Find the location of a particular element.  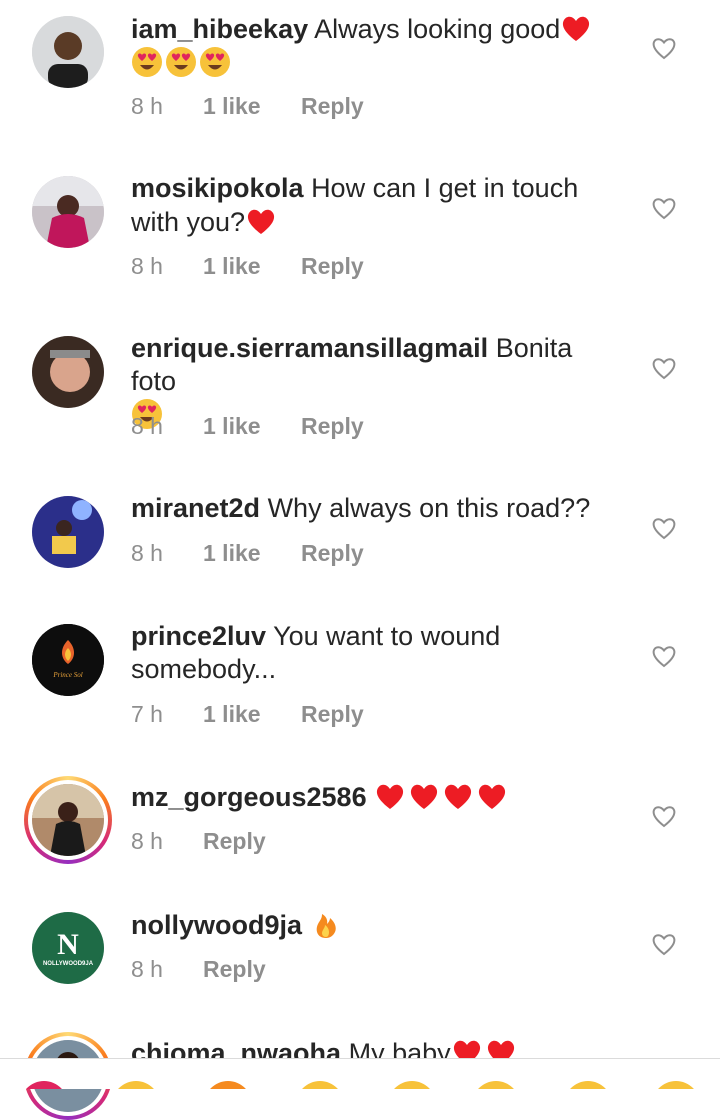

comment-text: miranet2d Why always on this road?? is located at coordinates (371, 508).